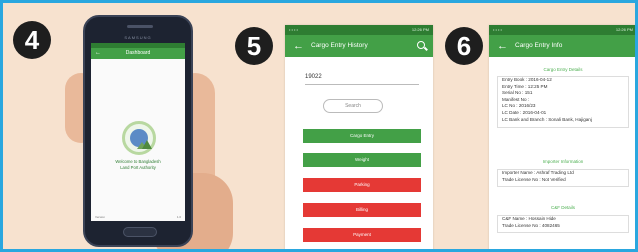  What do you see at coordinates (538, 172) in the screenshot?
I see `detail-row: Importer Name : Ashraf Trading Ltd` at bounding box center [538, 172].